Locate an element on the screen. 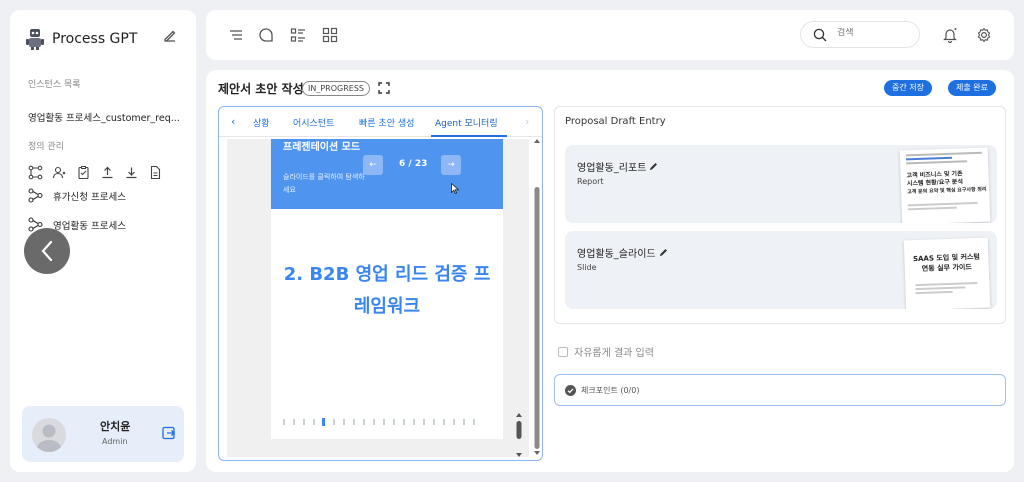 The width and height of the screenshot is (1024, 482). save-draft-button: 중간 저장 is located at coordinates (908, 88).